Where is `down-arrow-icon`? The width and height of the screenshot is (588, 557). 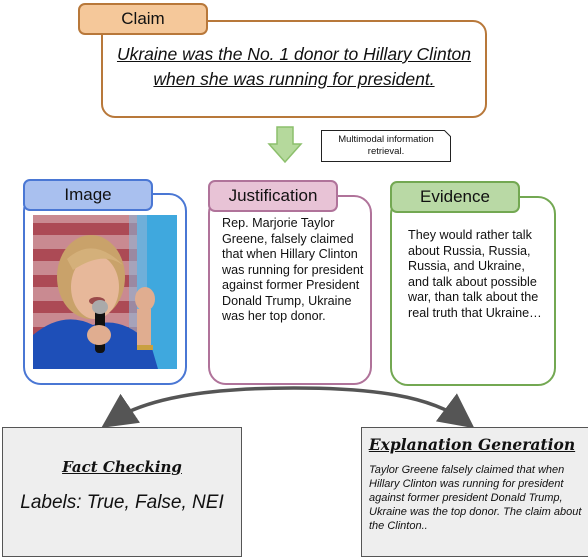
down-arrow-icon is located at coordinates (285, 145).